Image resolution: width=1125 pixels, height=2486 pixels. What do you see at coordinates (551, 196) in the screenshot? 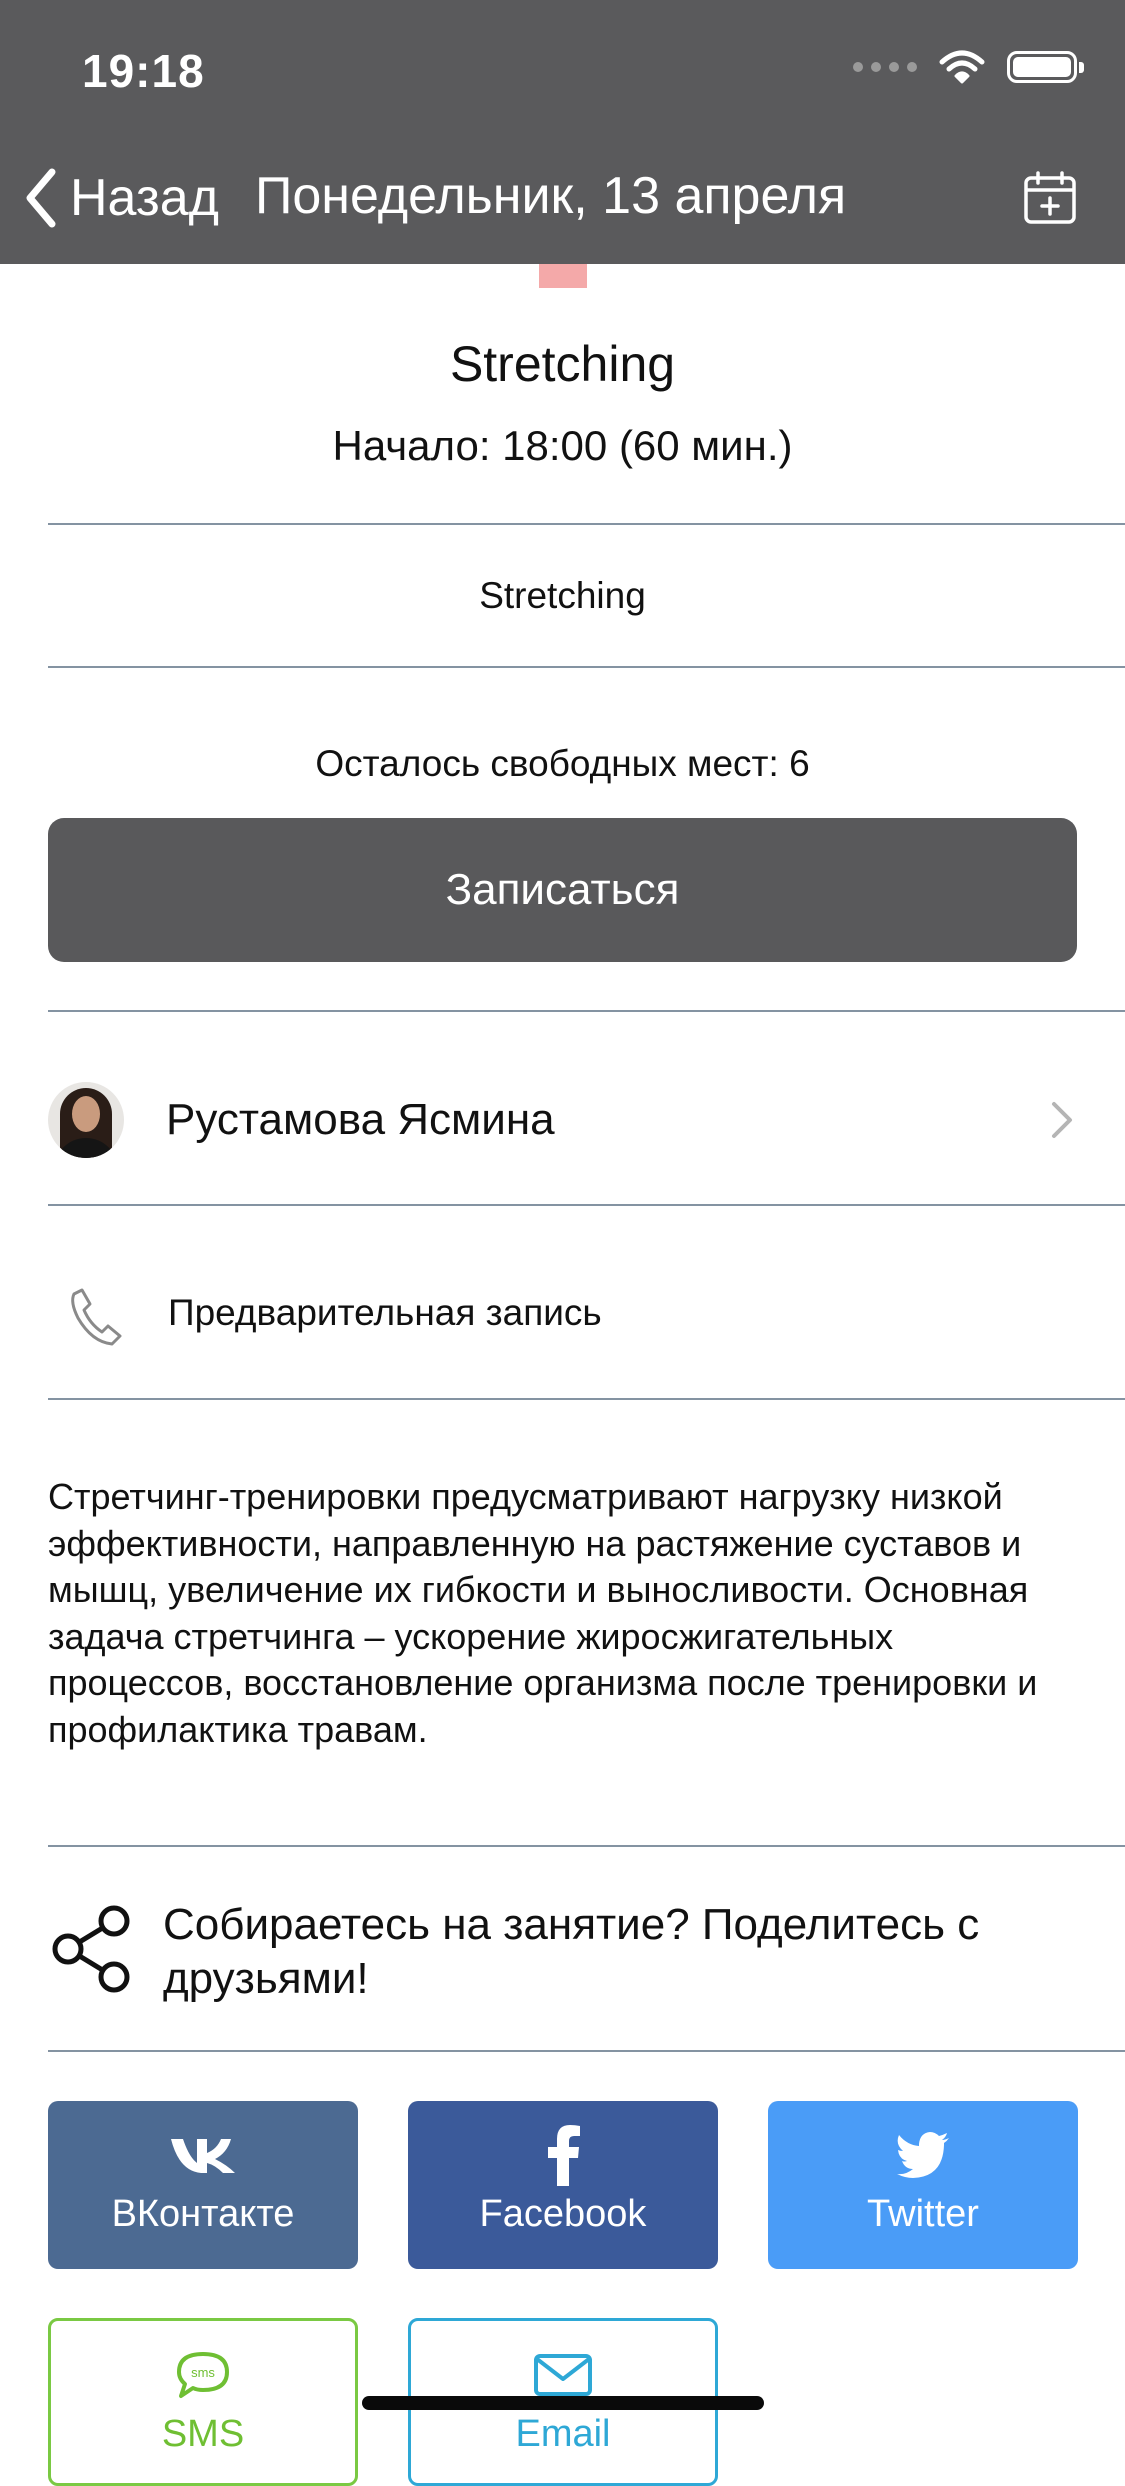
I see `page-title: Понедельник, 13 апреля` at bounding box center [551, 196].